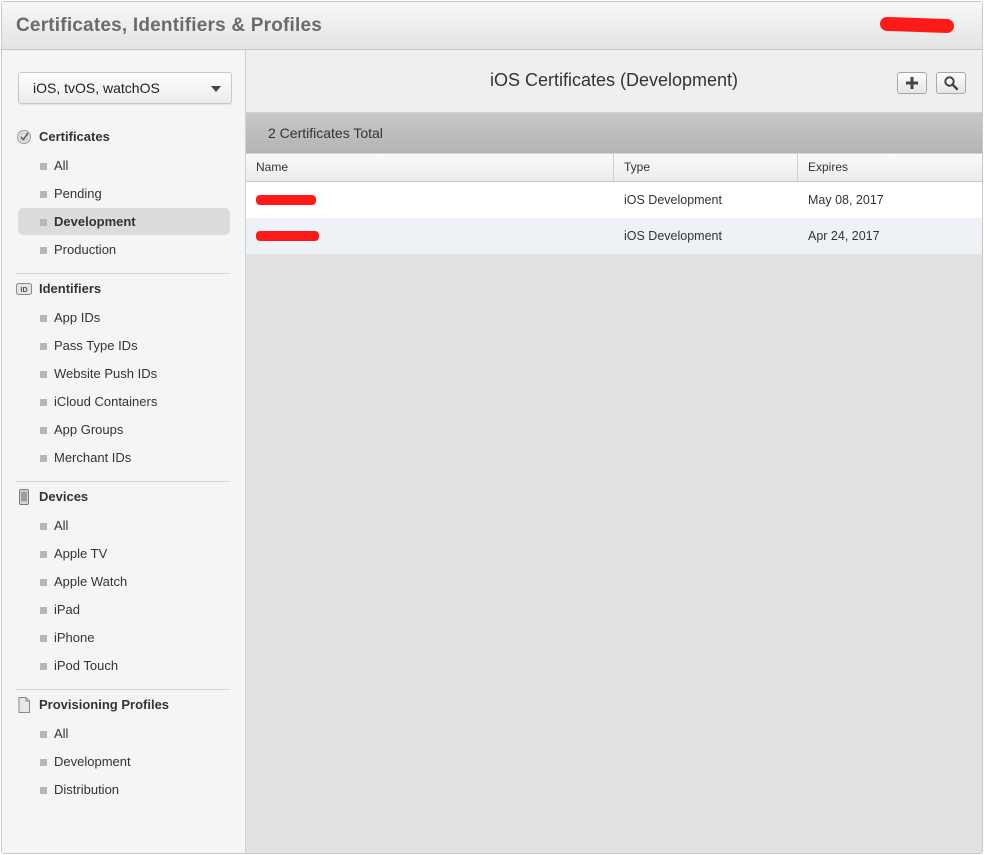 The height and width of the screenshot is (855, 984). What do you see at coordinates (325, 133) in the screenshot?
I see `certificate-count: 2 Certificates Total` at bounding box center [325, 133].